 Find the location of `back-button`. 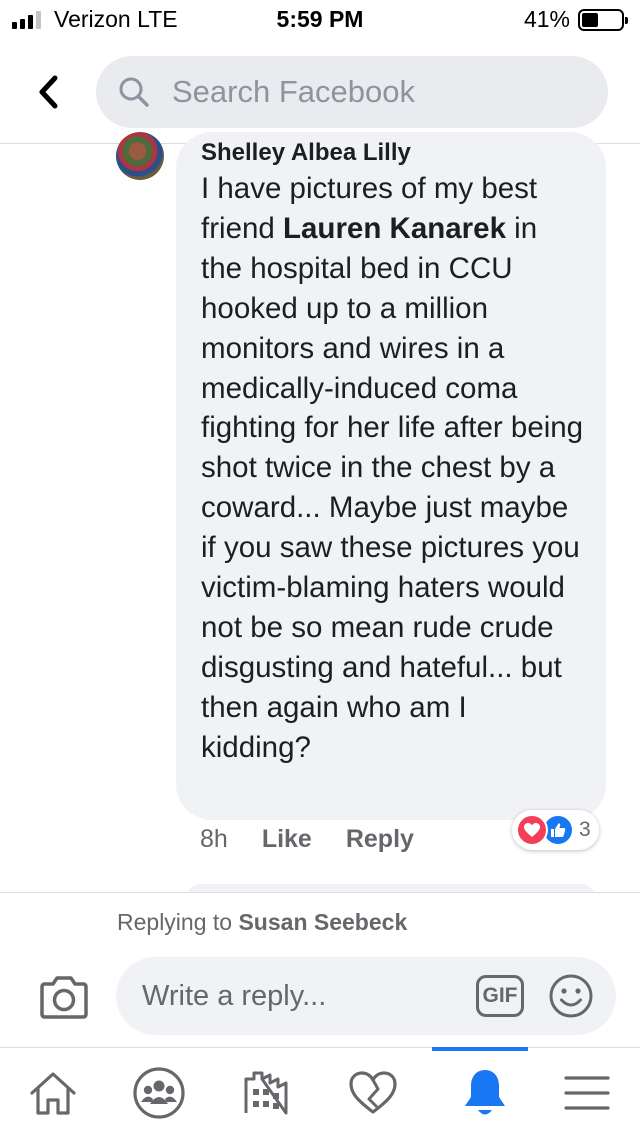

back-button is located at coordinates (48, 92).